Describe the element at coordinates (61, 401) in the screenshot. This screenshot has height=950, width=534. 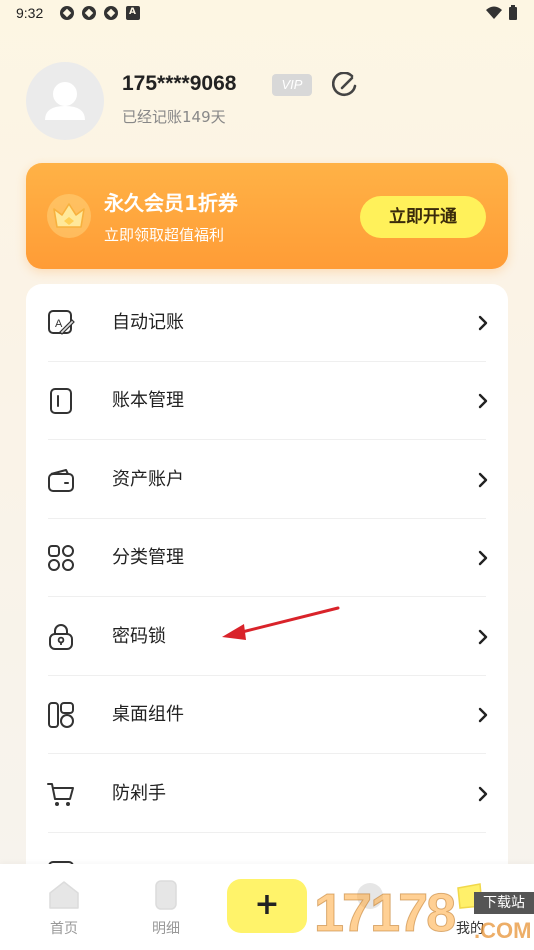
I see `ledger-icon` at that location.